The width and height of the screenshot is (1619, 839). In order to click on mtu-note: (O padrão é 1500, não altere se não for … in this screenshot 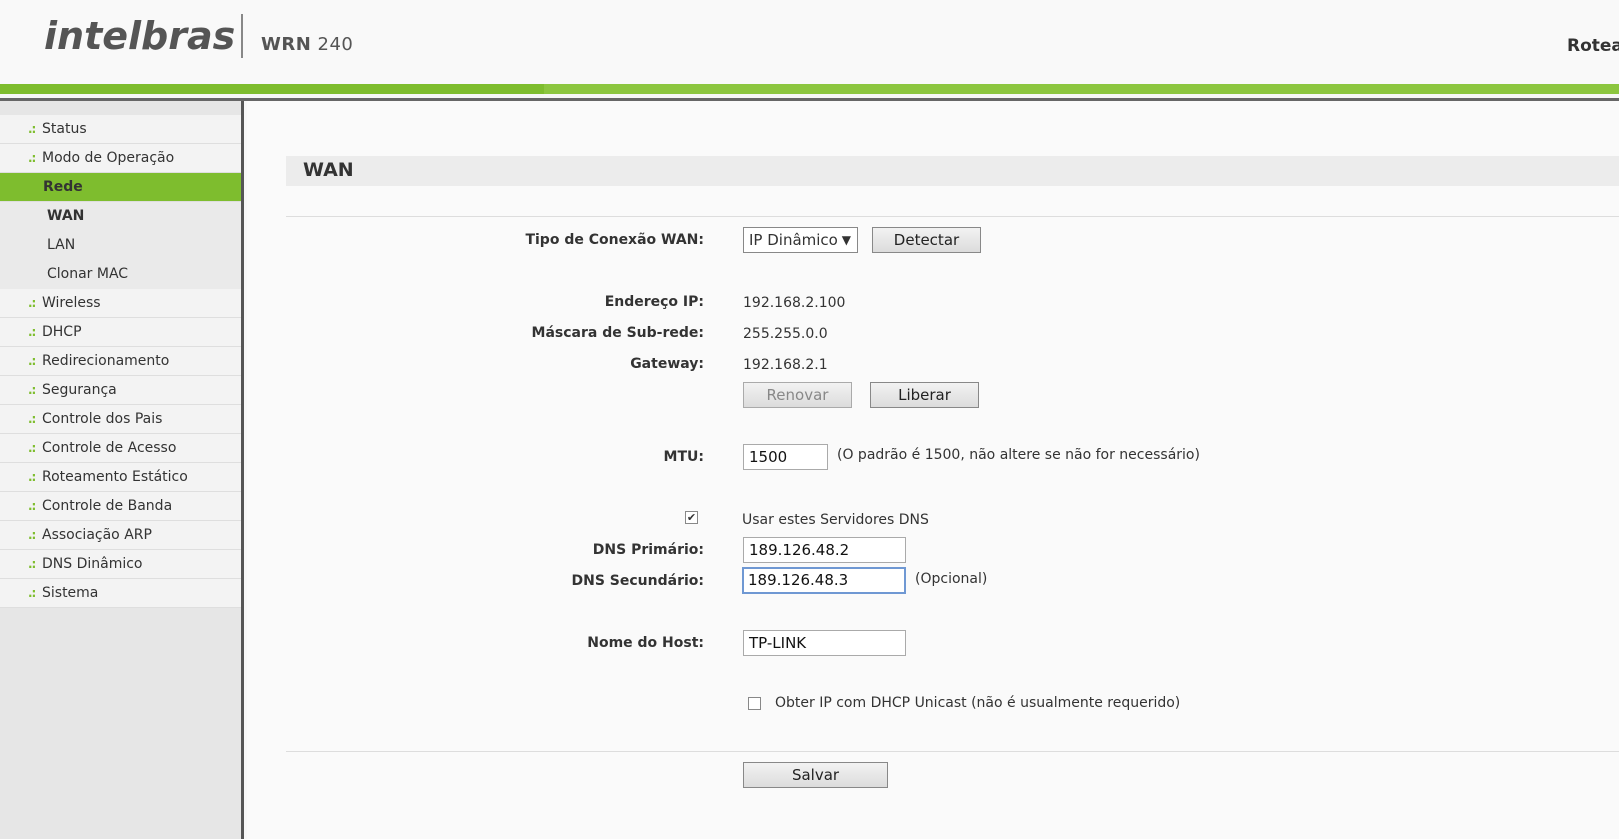, I will do `click(1018, 455)`.